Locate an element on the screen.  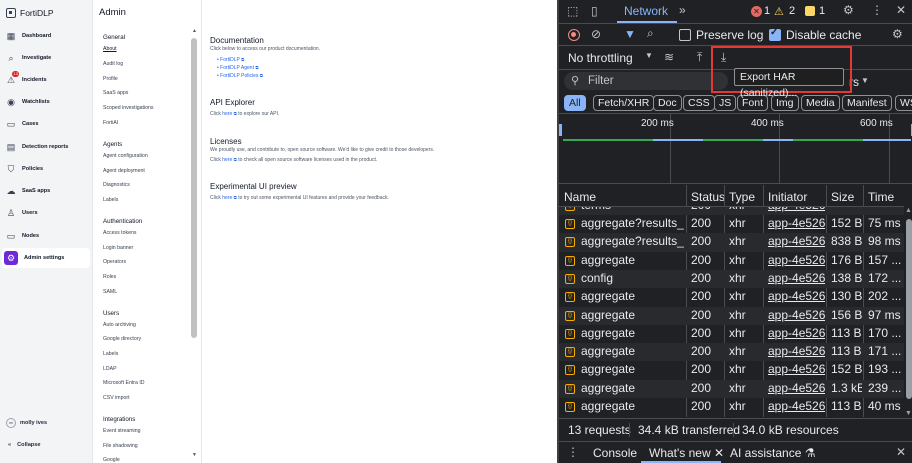
table-row: {} aggregate 200 xhr app-4e526af 156 B 97 ms is located at coordinates (731, 315).